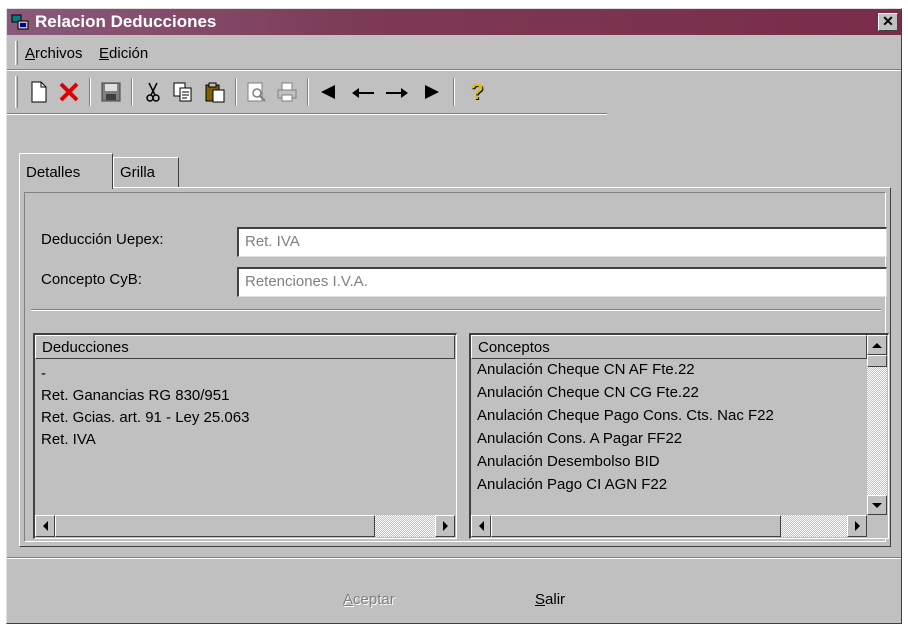 The image size is (908, 628). I want to click on last-record-button, so click(429, 92).